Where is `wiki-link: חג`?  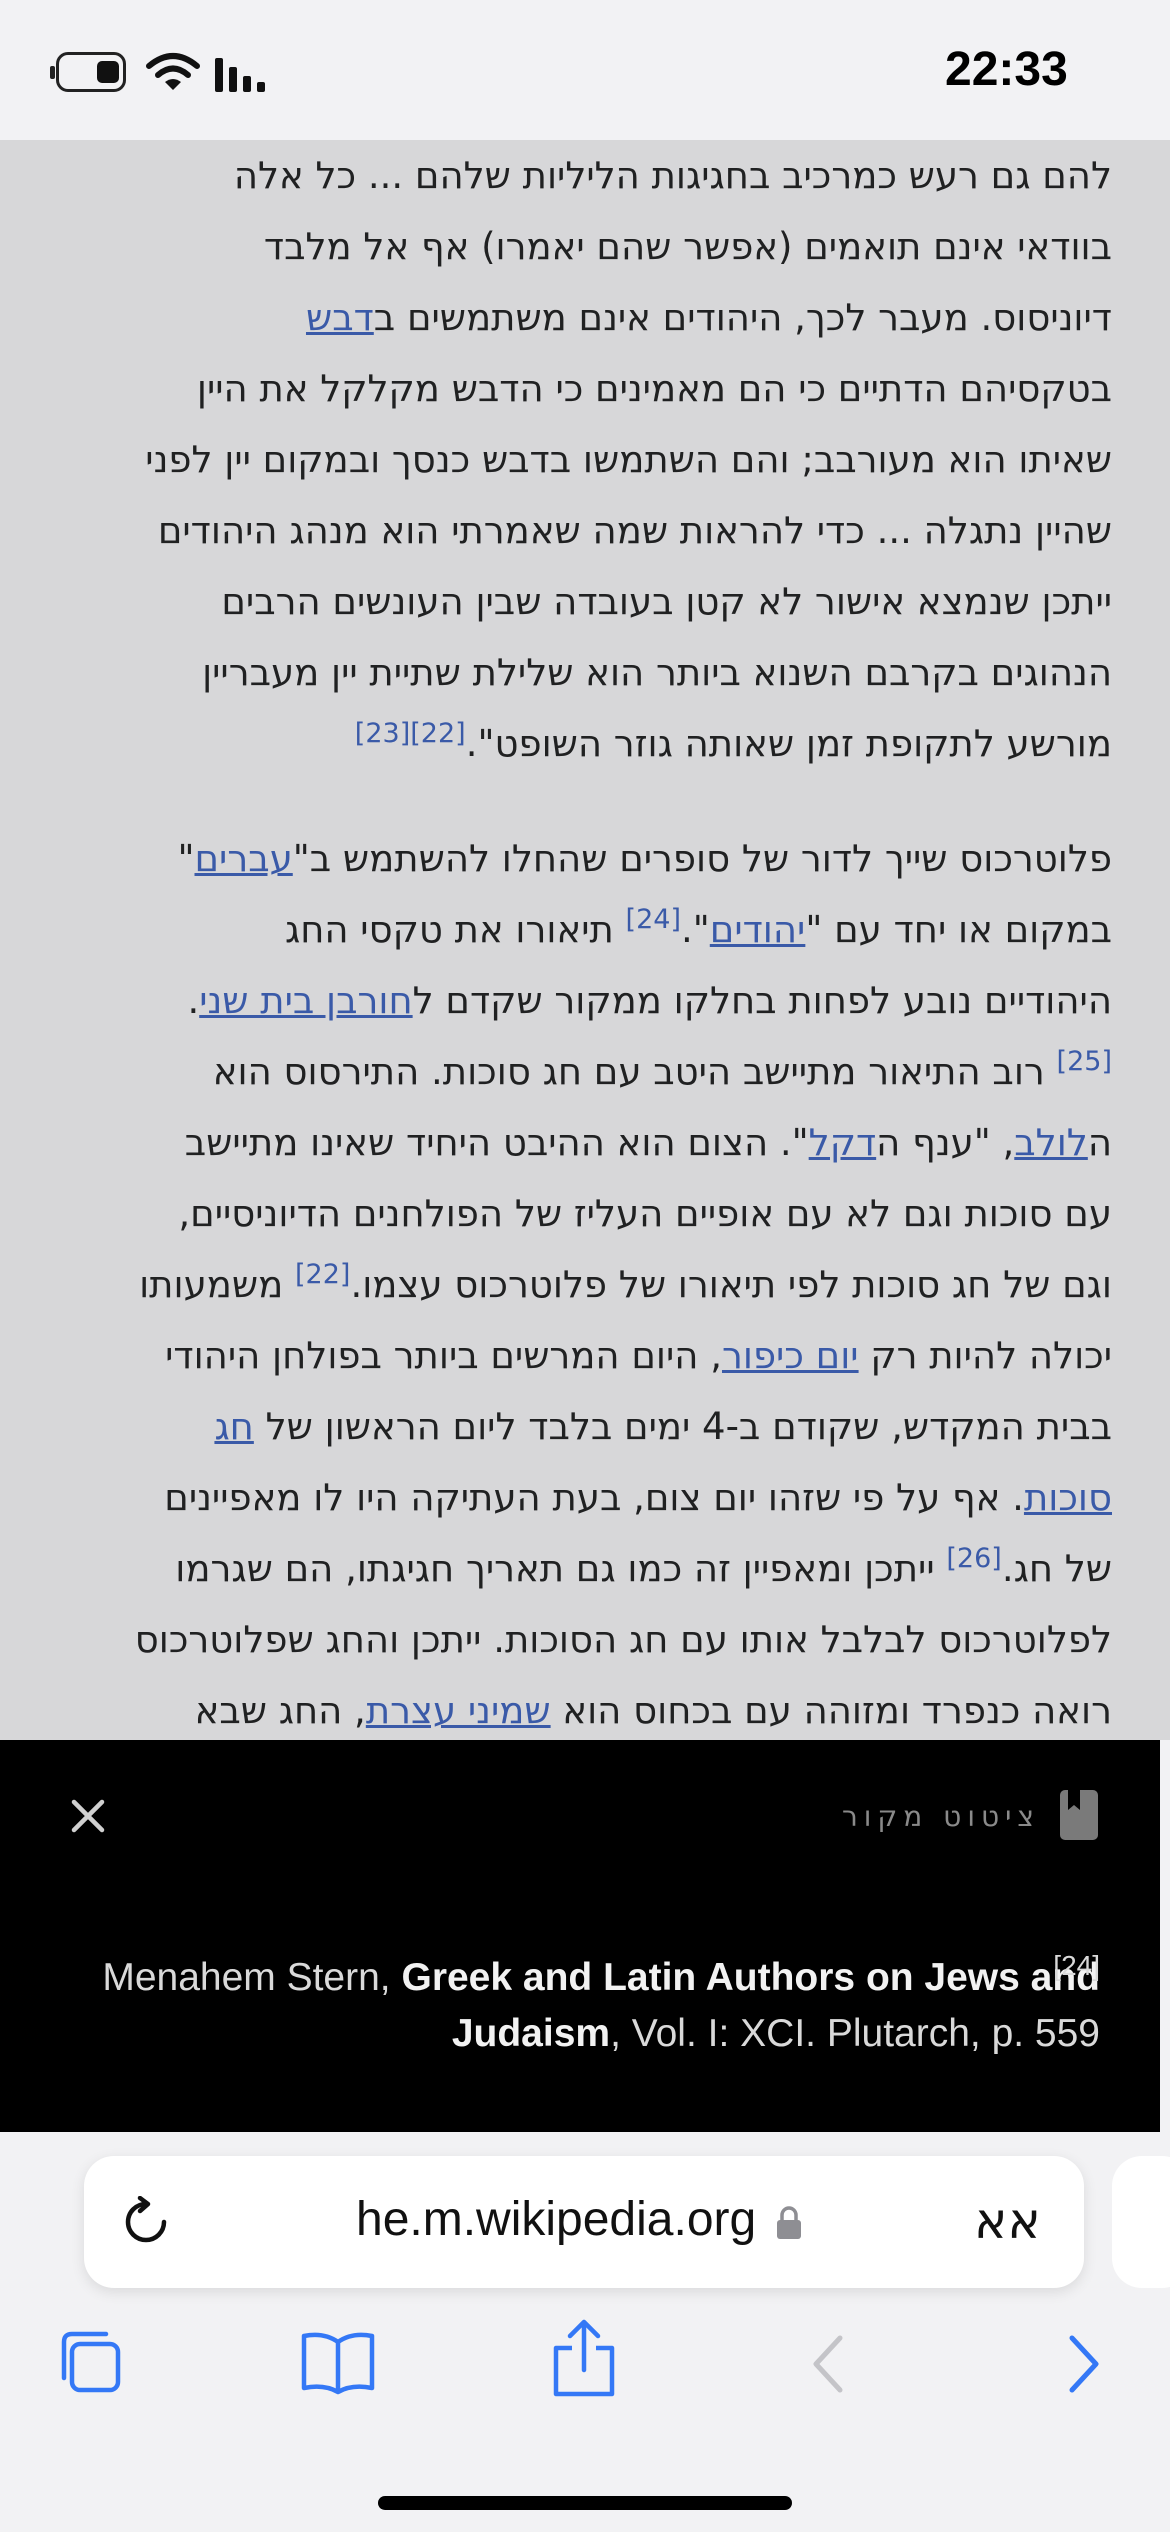
wiki-link: חג is located at coordinates (233, 1426).